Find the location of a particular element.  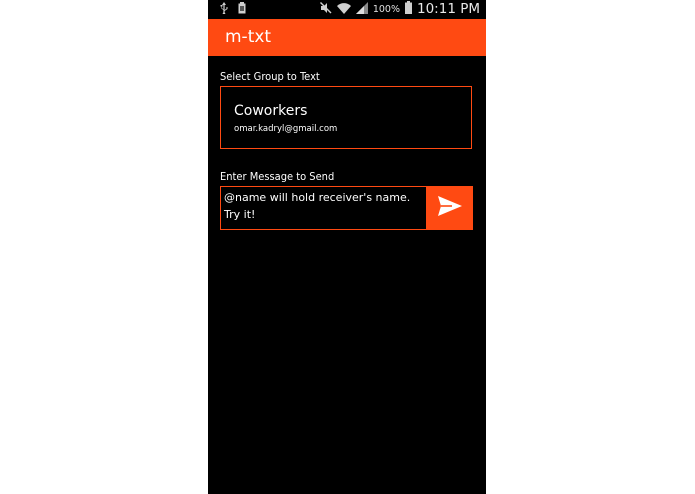

status-time: 10:11 PM is located at coordinates (448, 9).